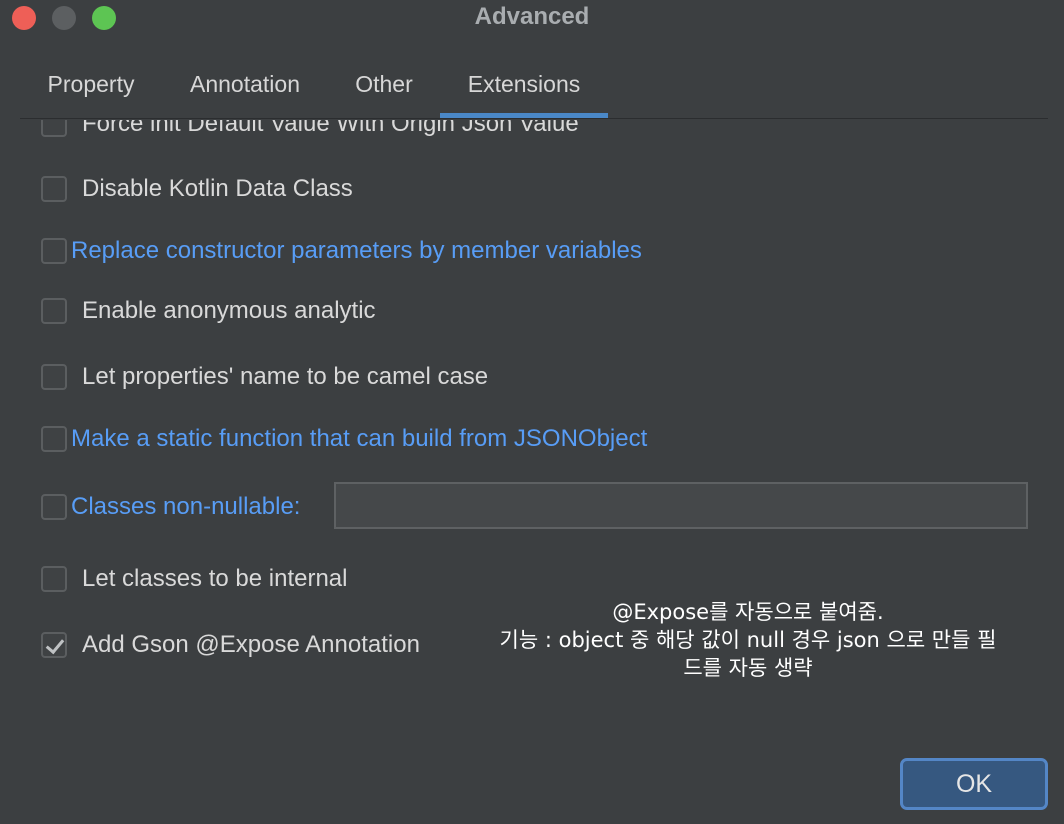 The image size is (1064, 824). I want to click on tab-bar: Property Annotation Other Extensions, so click(534, 88).